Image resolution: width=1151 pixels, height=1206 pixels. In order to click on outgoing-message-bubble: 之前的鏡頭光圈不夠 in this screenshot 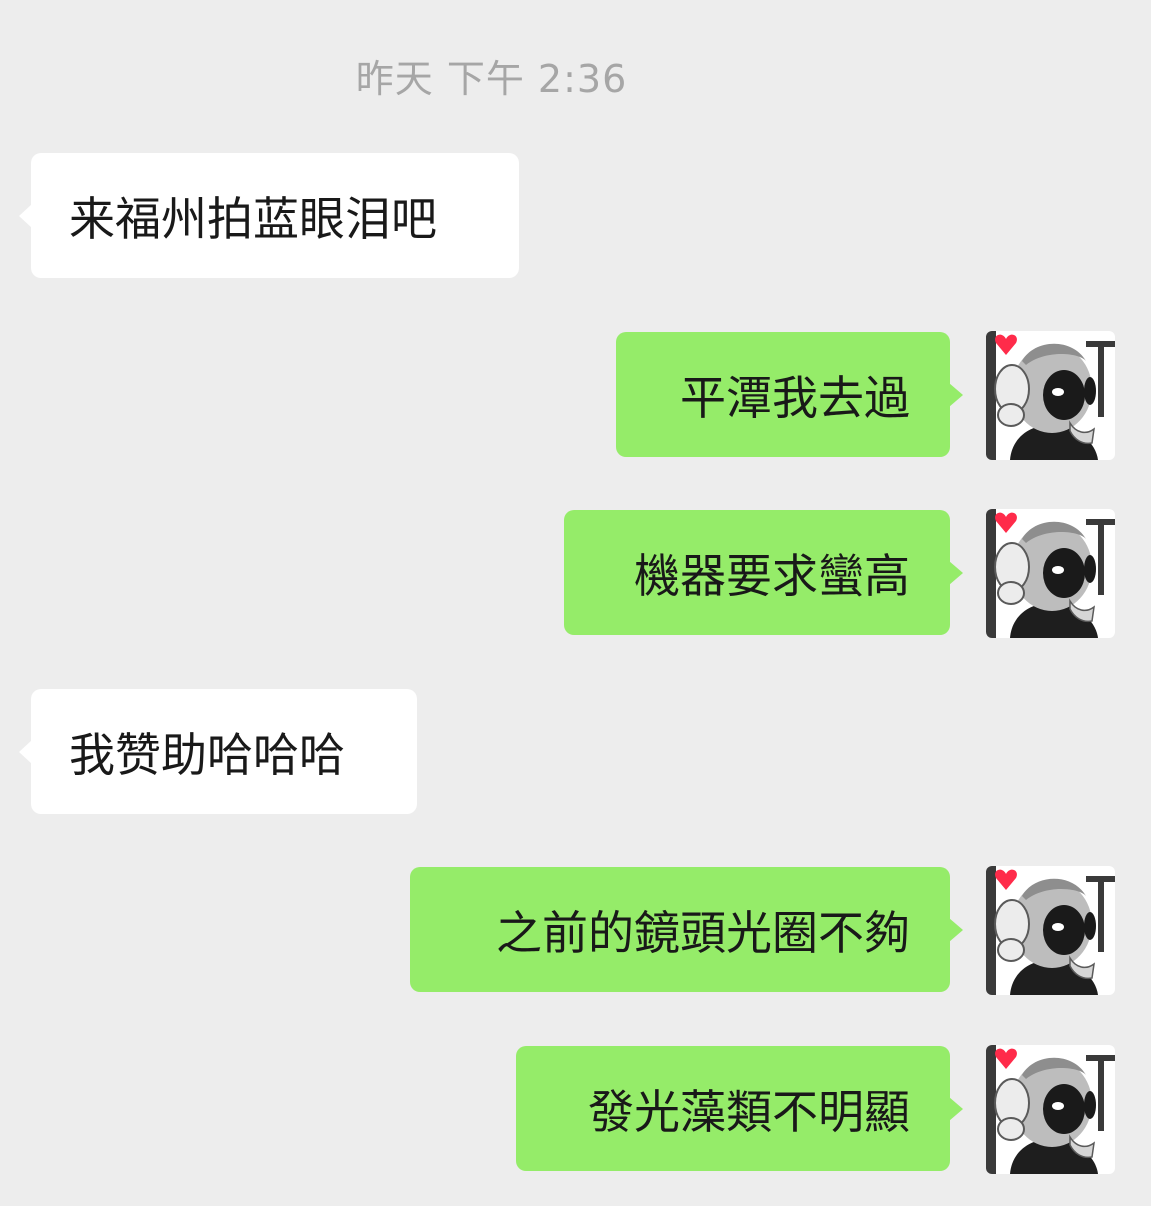, I will do `click(686, 929)`.